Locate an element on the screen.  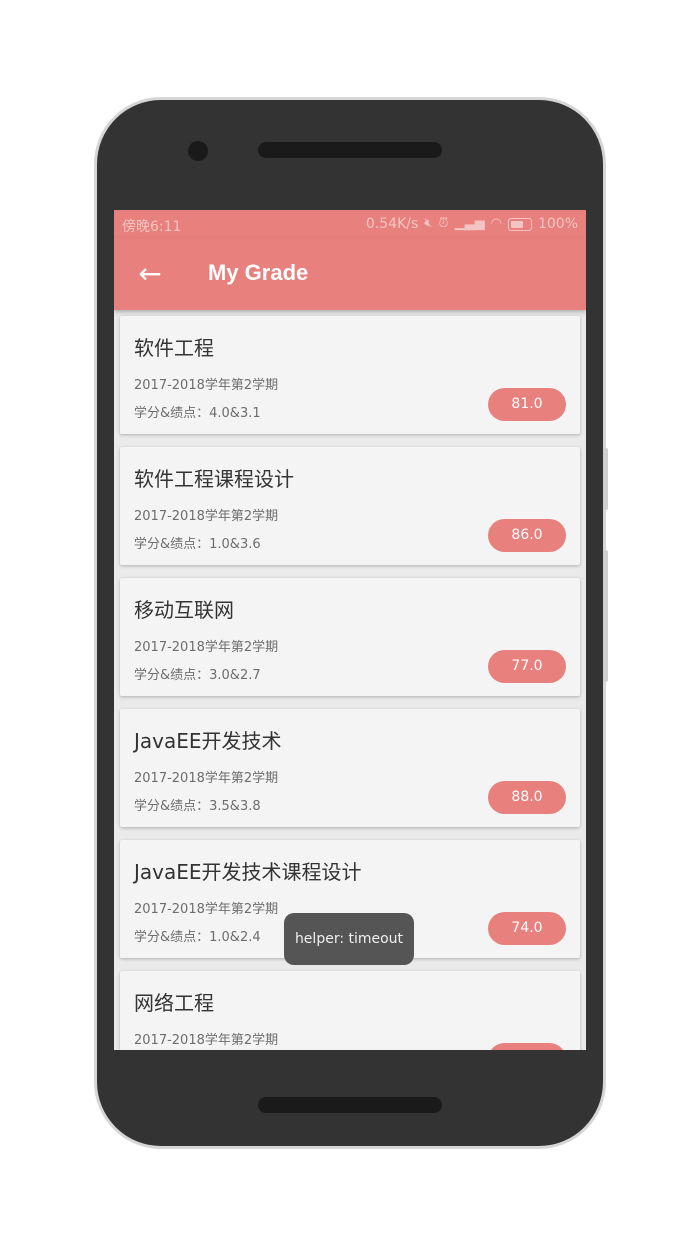
front-camera is located at coordinates (198, 151).